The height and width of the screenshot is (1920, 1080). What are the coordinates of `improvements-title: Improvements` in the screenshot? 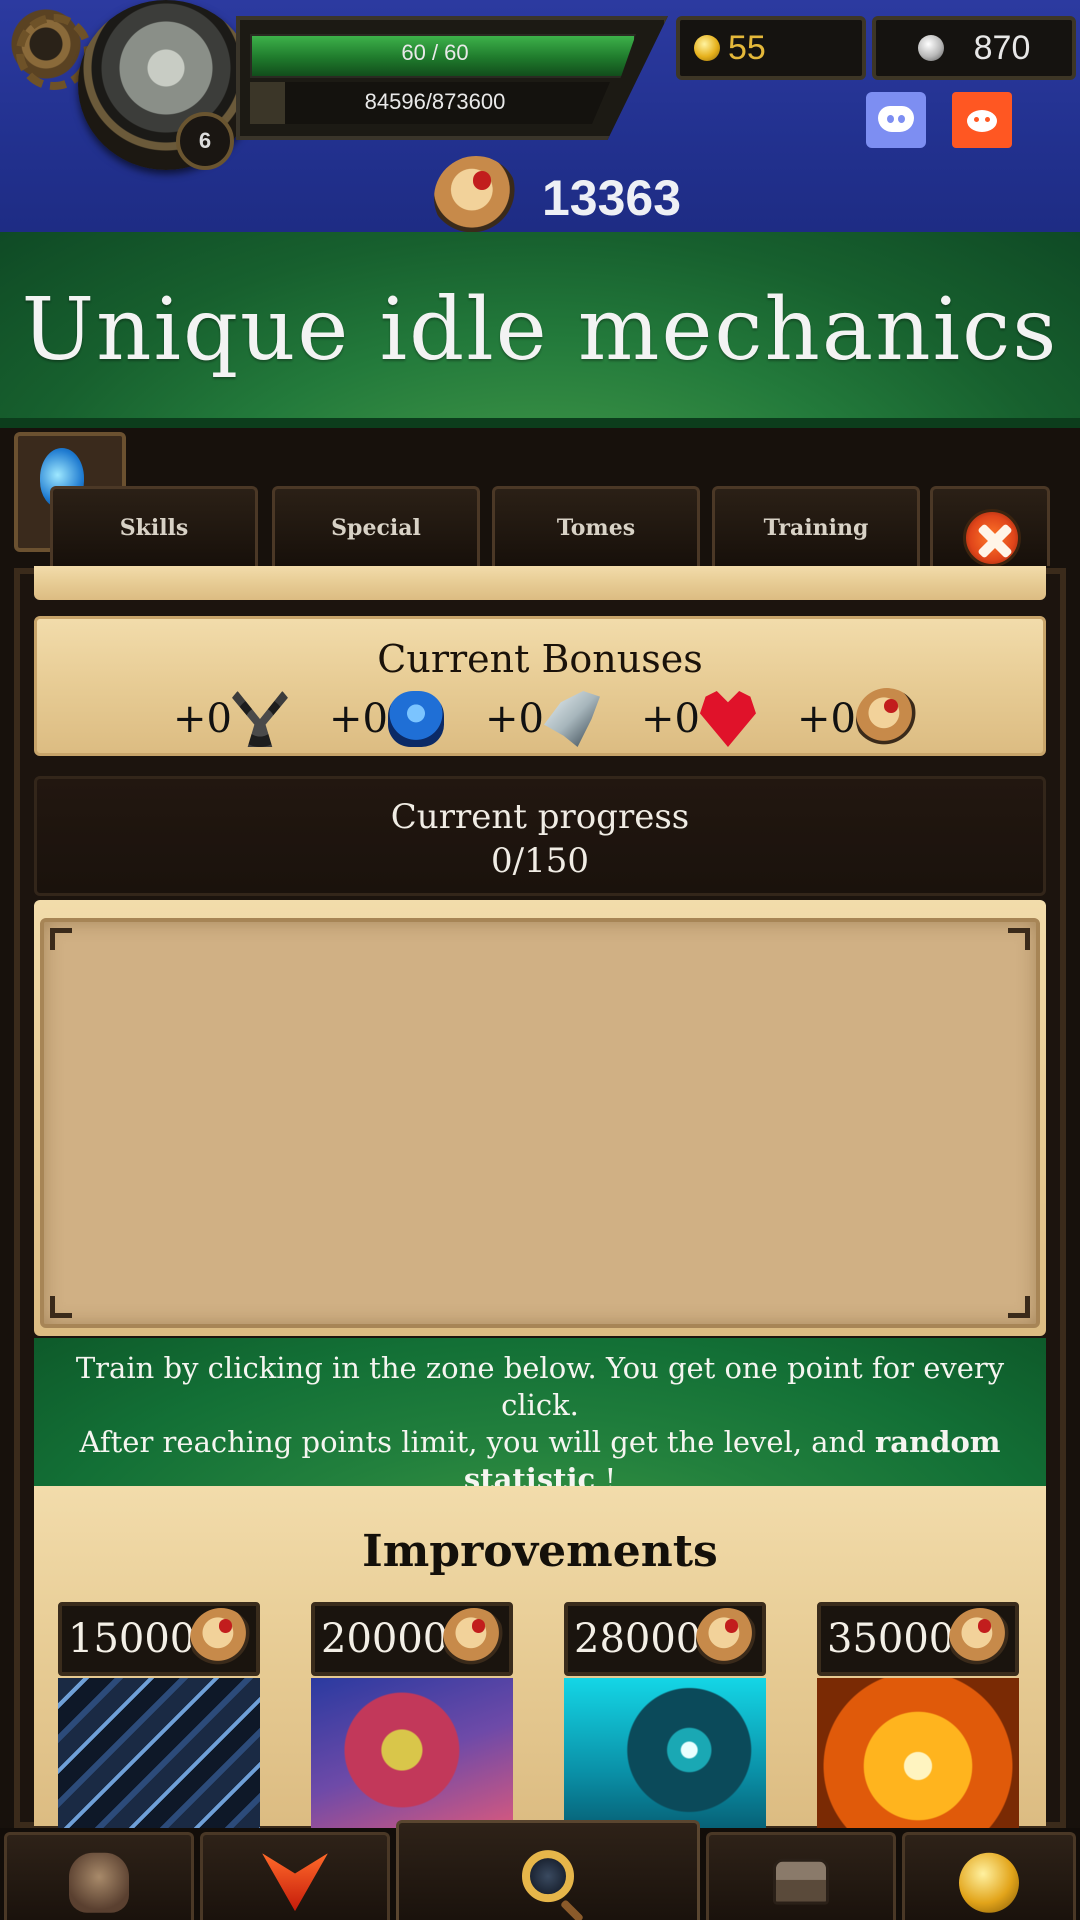 It's located at (540, 1551).